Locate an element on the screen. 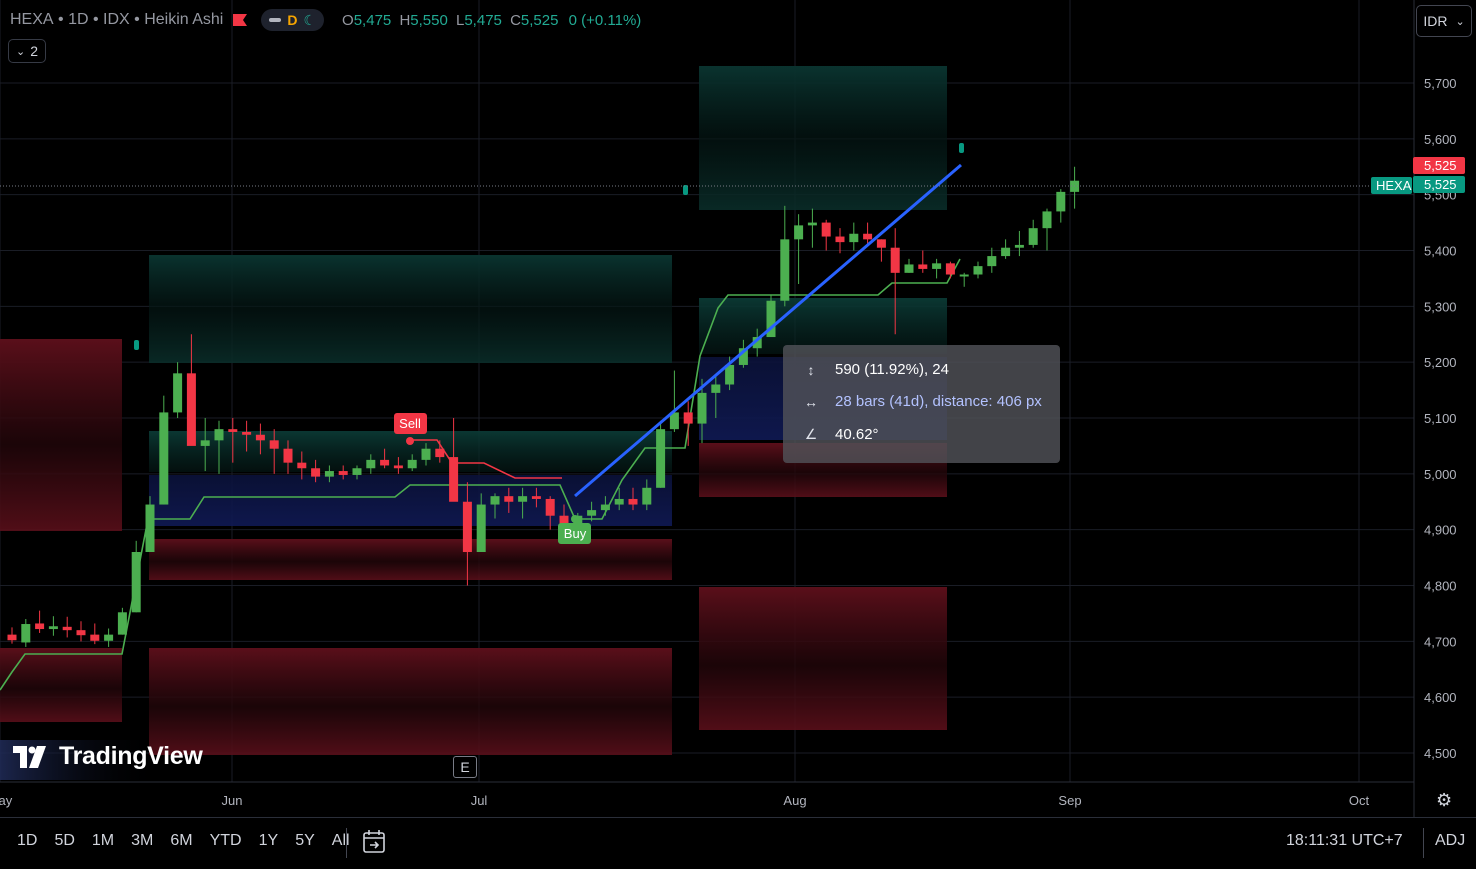 The image size is (1476, 869). time-tick-label: Oct is located at coordinates (1359, 800).